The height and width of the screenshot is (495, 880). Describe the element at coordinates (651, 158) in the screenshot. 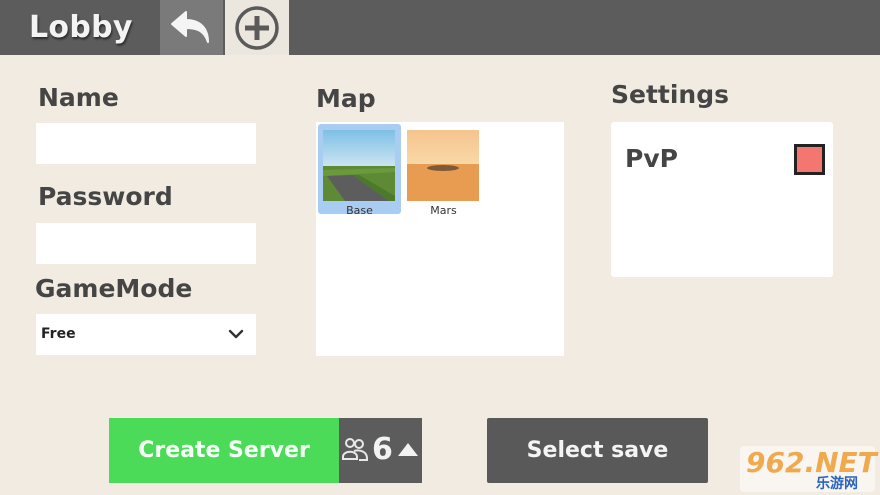

I see `pvp-label: PvP` at that location.